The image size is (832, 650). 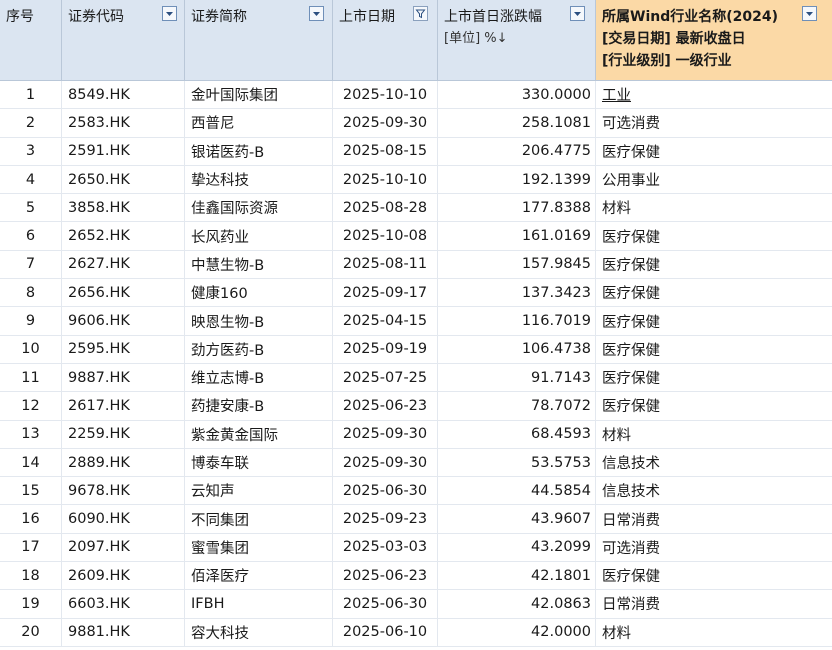 What do you see at coordinates (259, 349) in the screenshot?
I see `cell-security-name: 劲方医药-B` at bounding box center [259, 349].